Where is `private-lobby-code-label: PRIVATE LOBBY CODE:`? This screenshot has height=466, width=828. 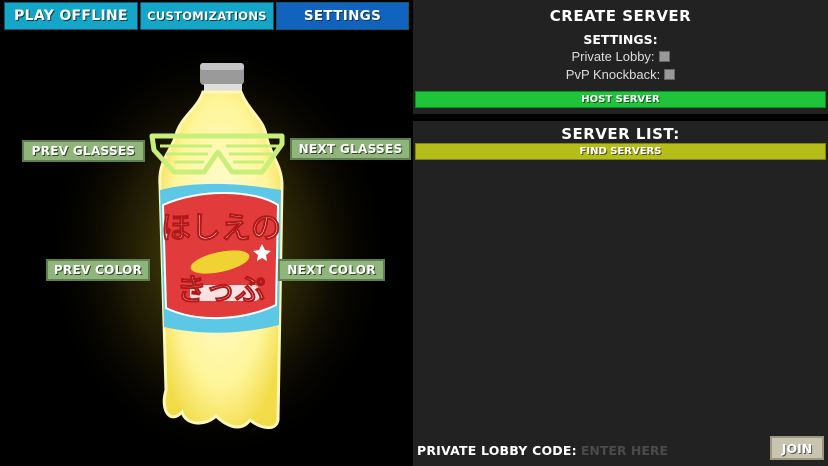 private-lobby-code-label: PRIVATE LOBBY CODE: is located at coordinates (497, 450).